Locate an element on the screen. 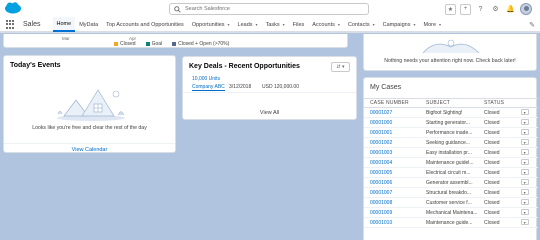 The image size is (540, 240). nav-tab-label: Accounts is located at coordinates (323, 24).